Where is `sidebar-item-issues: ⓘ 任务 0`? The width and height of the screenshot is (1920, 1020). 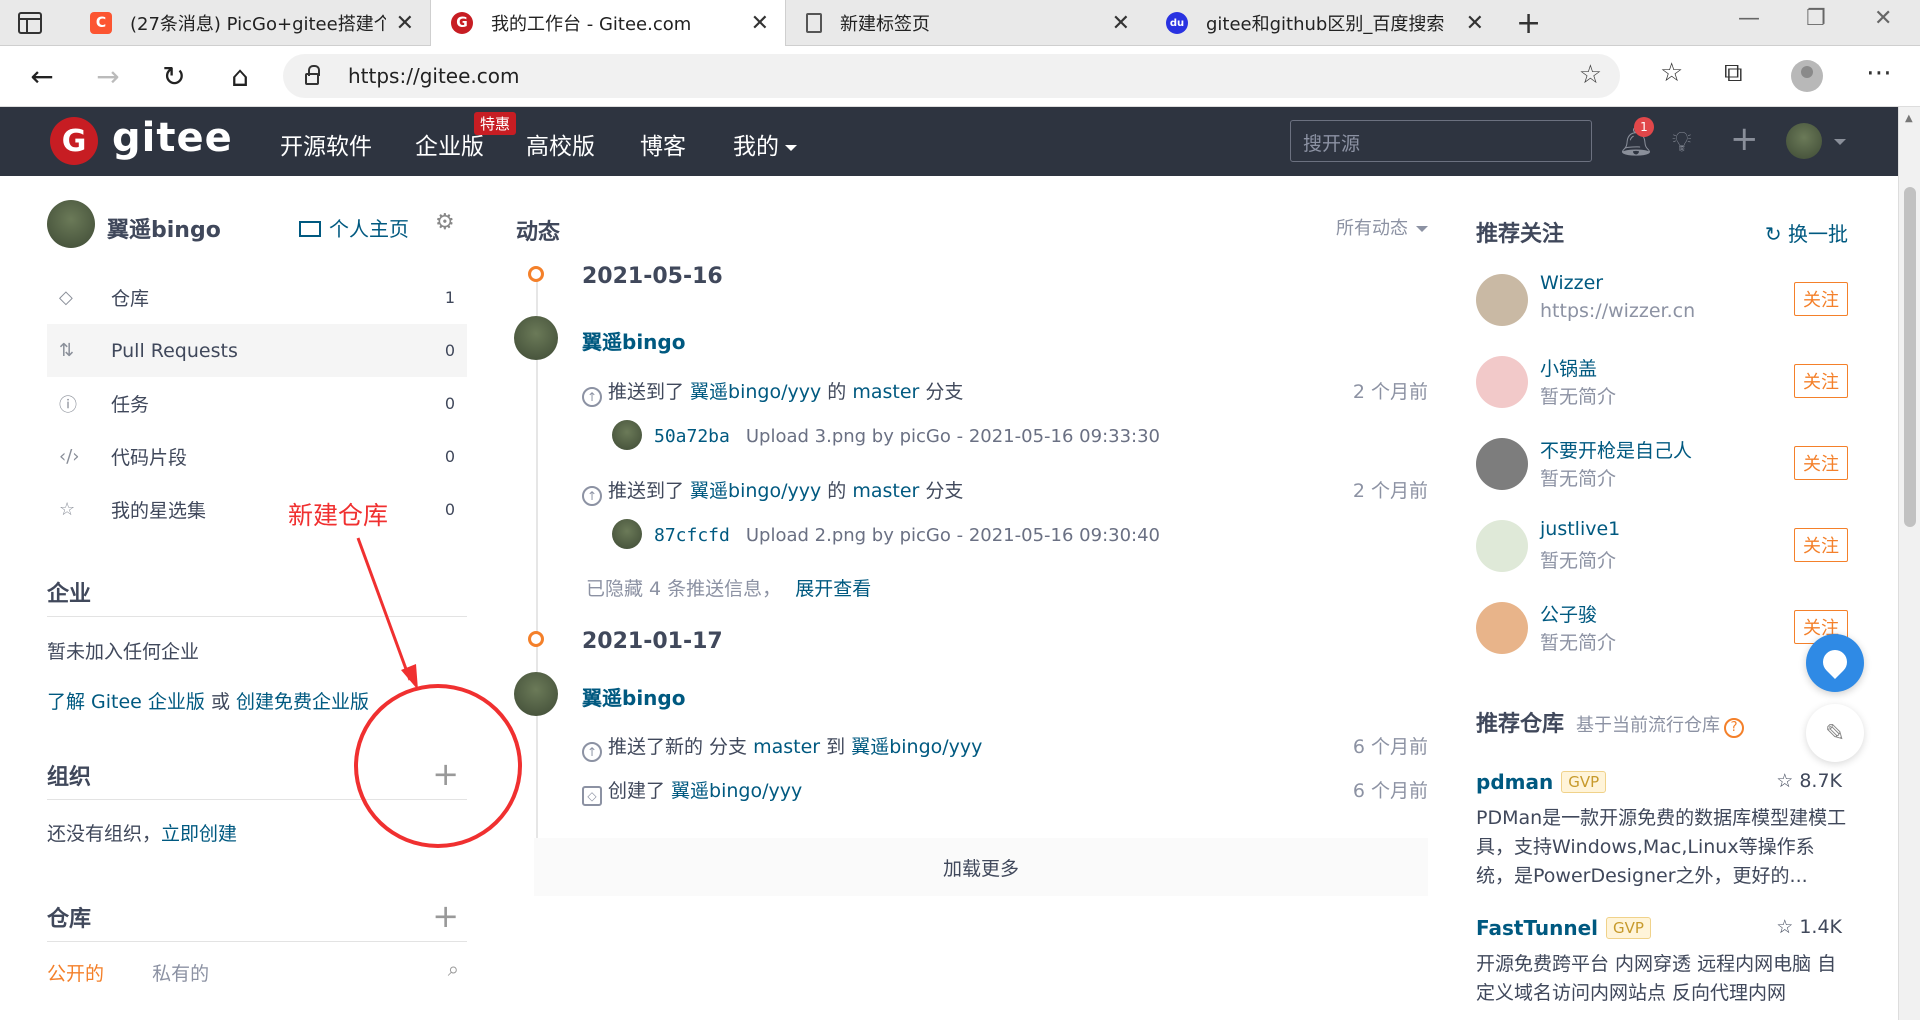
sidebar-item-issues: ⓘ 任务 0 is located at coordinates (257, 403).